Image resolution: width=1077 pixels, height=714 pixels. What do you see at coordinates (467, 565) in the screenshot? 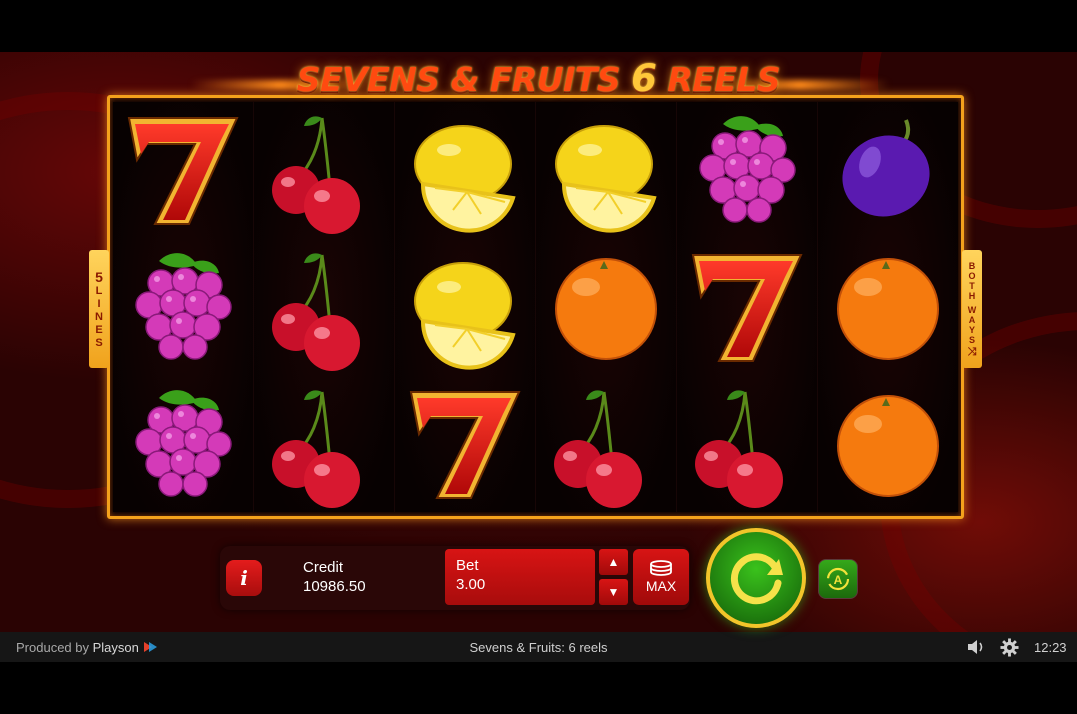
I see `bet-label: Bet` at bounding box center [467, 565].